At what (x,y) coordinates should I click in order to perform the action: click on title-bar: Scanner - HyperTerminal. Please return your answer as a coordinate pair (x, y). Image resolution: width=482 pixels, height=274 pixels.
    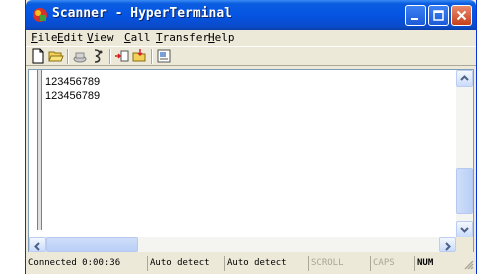
    Looking at the image, I should click on (251, 15).